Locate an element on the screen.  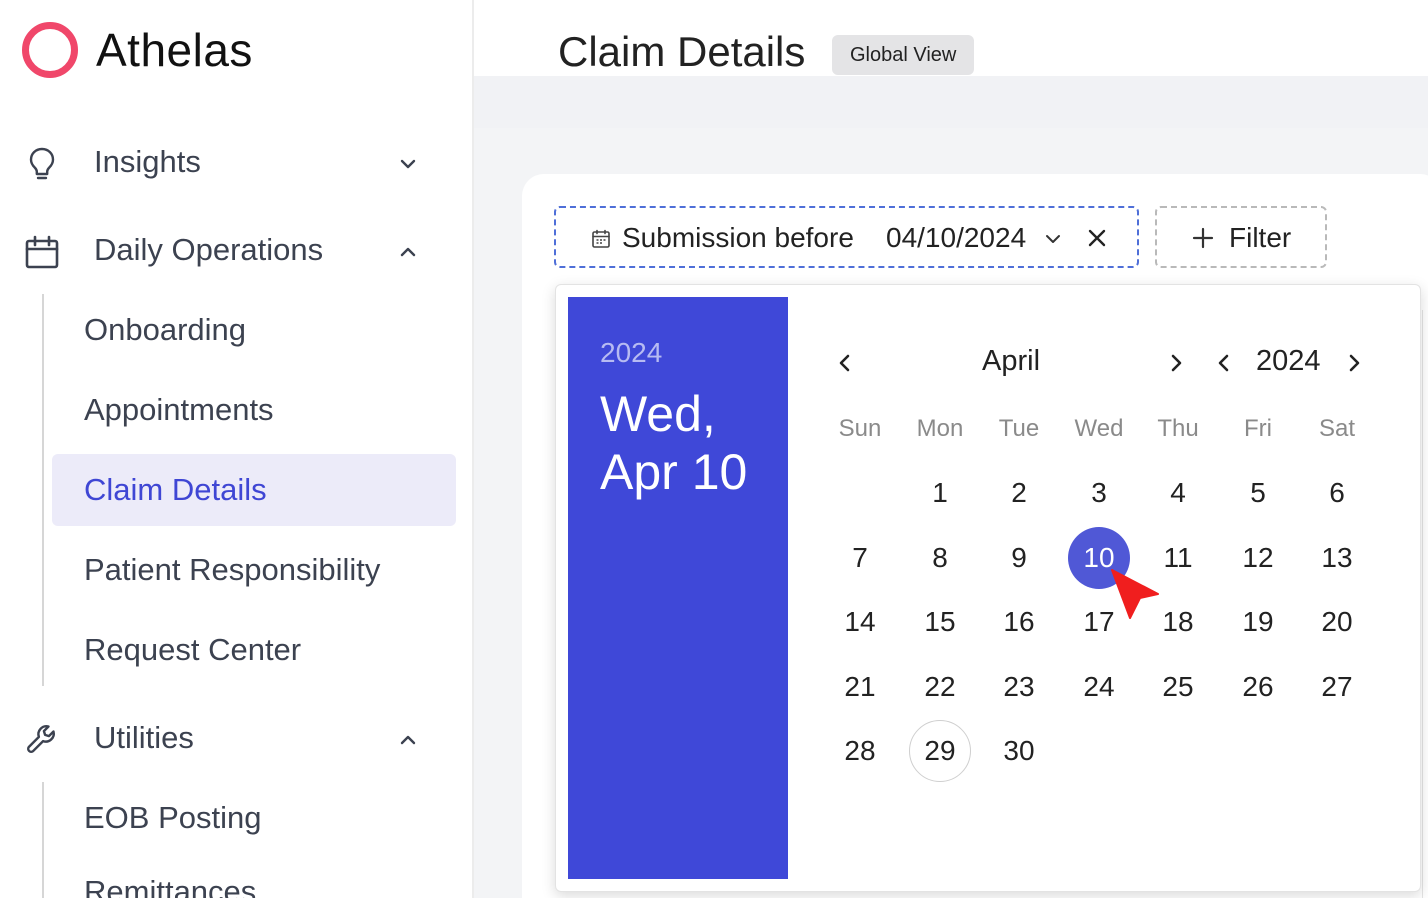
picker-summary-date: Wed, Apr 10 is located at coordinates (690, 443).